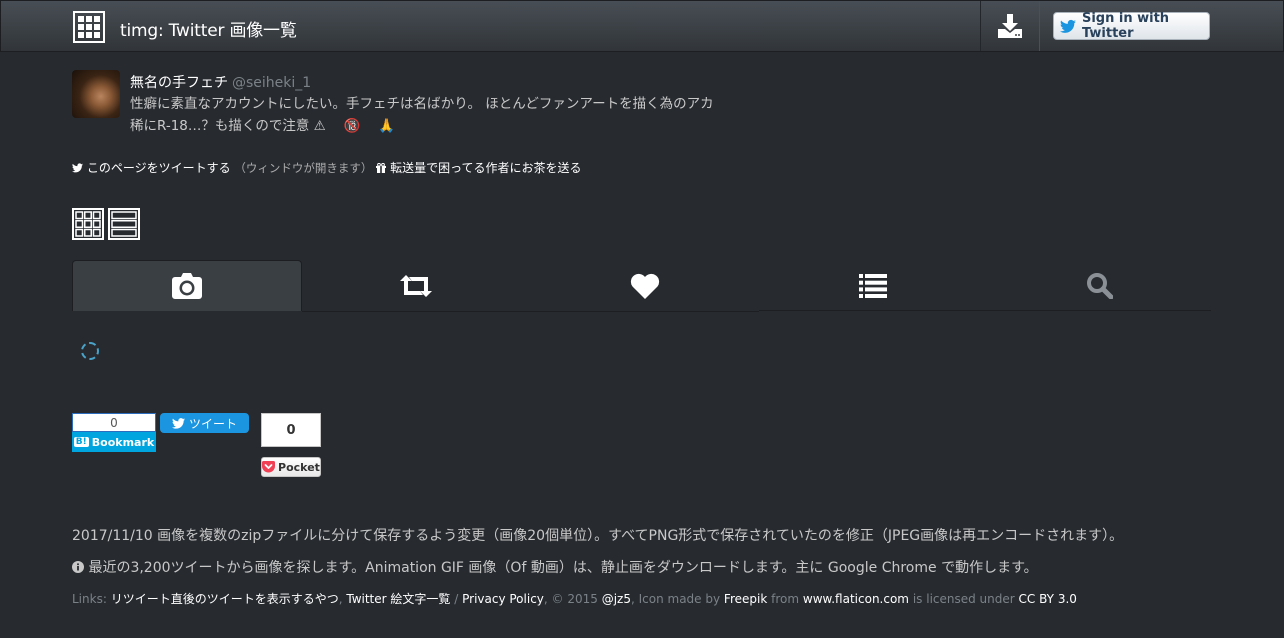 The image size is (1284, 638). I want to click on sign-in-twitter-button: Sign in with Twitter, so click(1131, 26).